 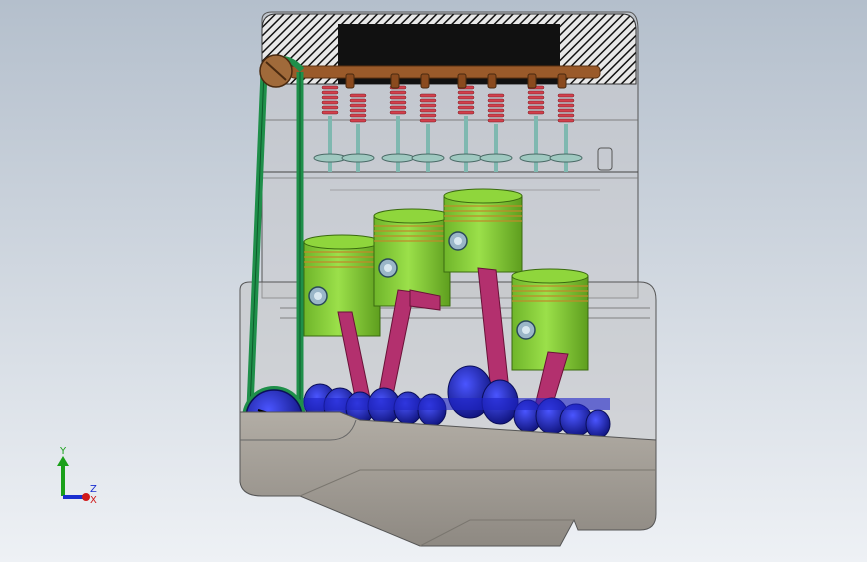 What do you see at coordinates (63, 451) in the screenshot?
I see `triad-y-label: Y` at bounding box center [63, 451].